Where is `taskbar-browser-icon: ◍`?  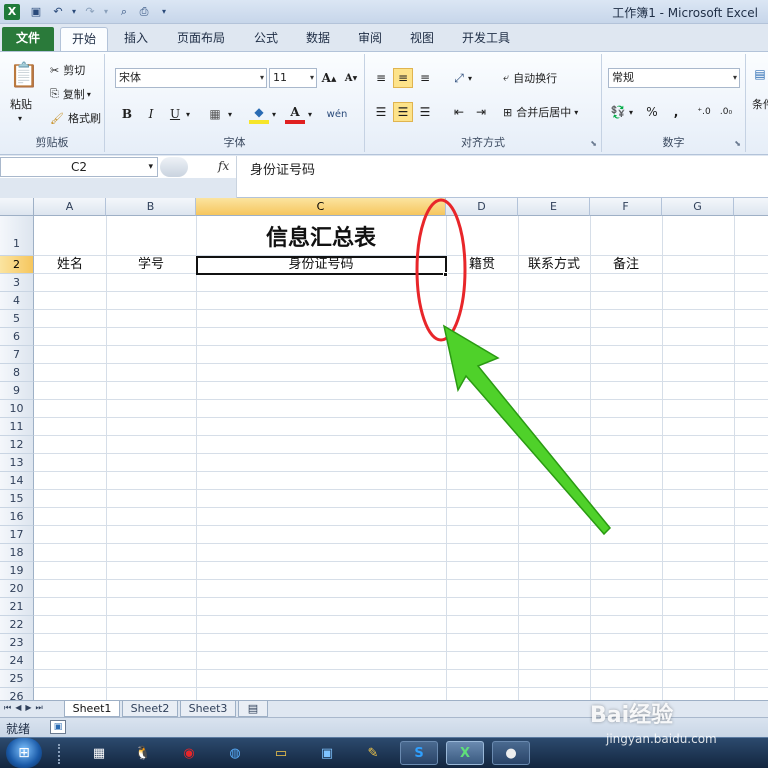
taskbar-browser-icon: ◍ is located at coordinates (235, 753).